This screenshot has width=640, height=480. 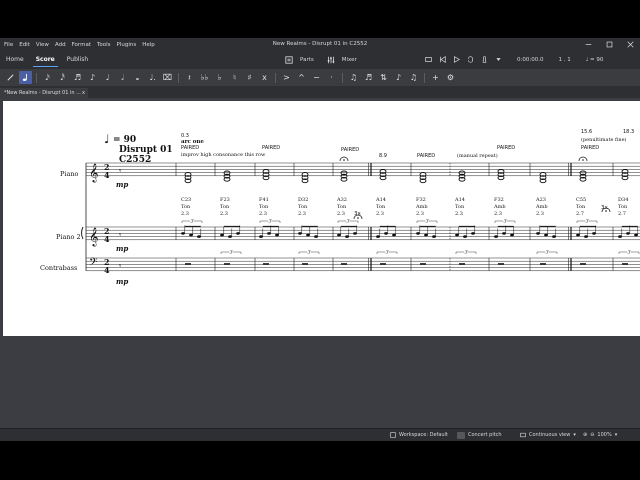 I want to click on staccato-icon: ·, so click(x=331, y=77).